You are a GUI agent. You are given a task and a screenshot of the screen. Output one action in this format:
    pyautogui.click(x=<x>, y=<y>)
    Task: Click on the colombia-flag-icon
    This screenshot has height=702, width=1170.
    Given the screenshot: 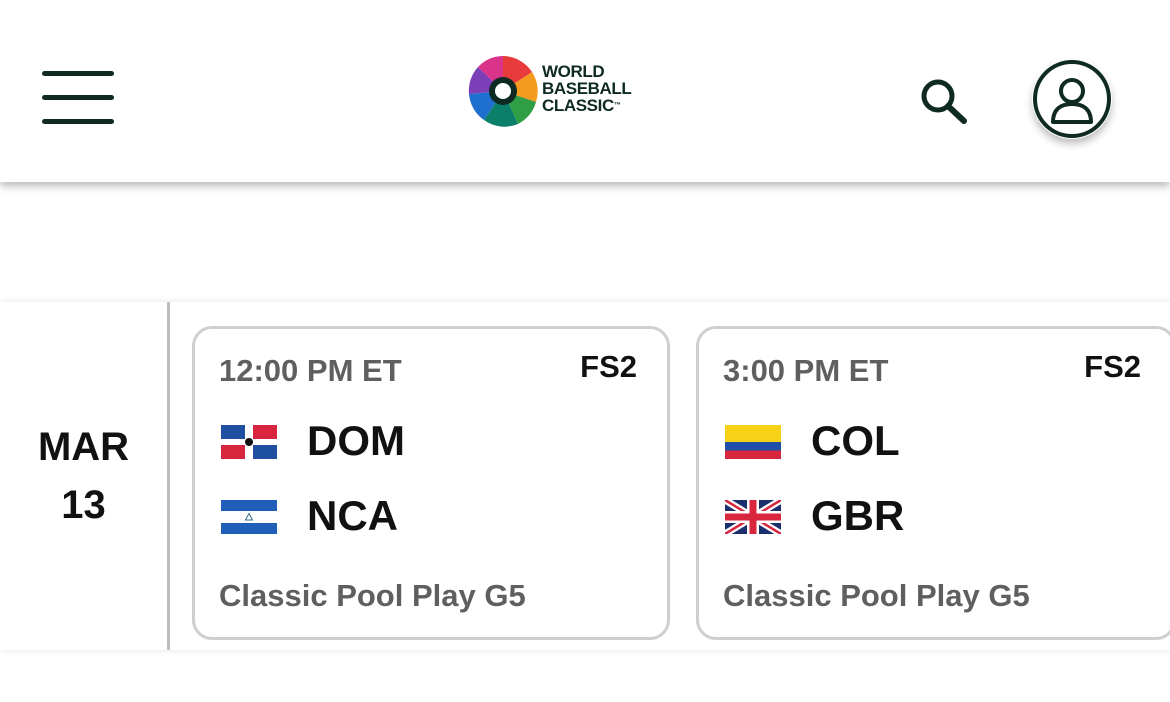 What is the action you would take?
    pyautogui.click(x=753, y=442)
    